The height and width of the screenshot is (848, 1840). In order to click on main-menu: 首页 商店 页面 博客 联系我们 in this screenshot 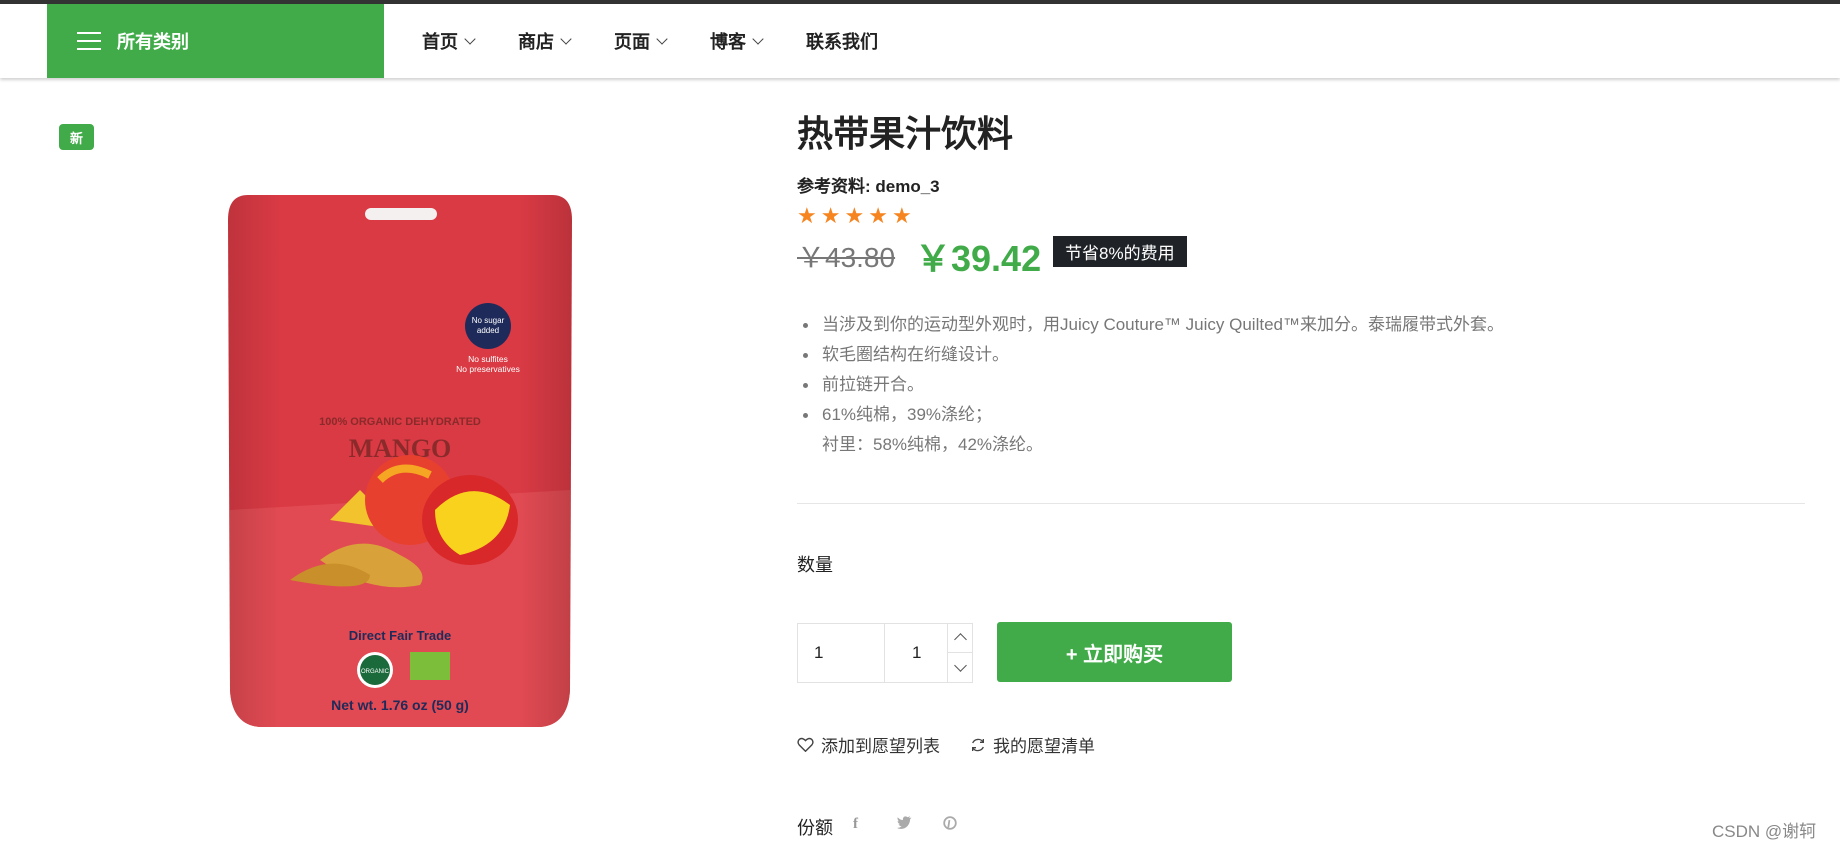, I will do `click(672, 41)`.